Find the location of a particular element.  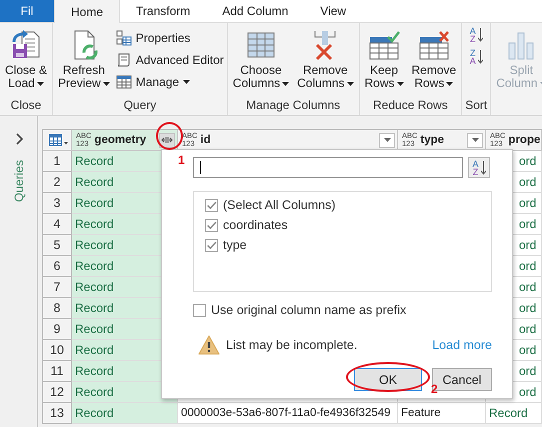

ribbon-tab: Transform is located at coordinates (163, 11).